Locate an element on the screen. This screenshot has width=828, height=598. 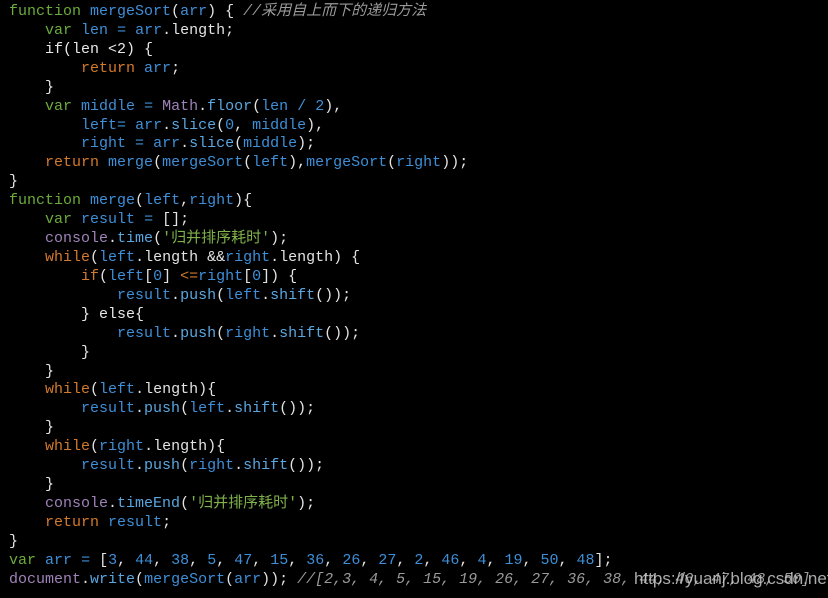
code-line: if(left[0] <=right[0]) { is located at coordinates (189, 276).